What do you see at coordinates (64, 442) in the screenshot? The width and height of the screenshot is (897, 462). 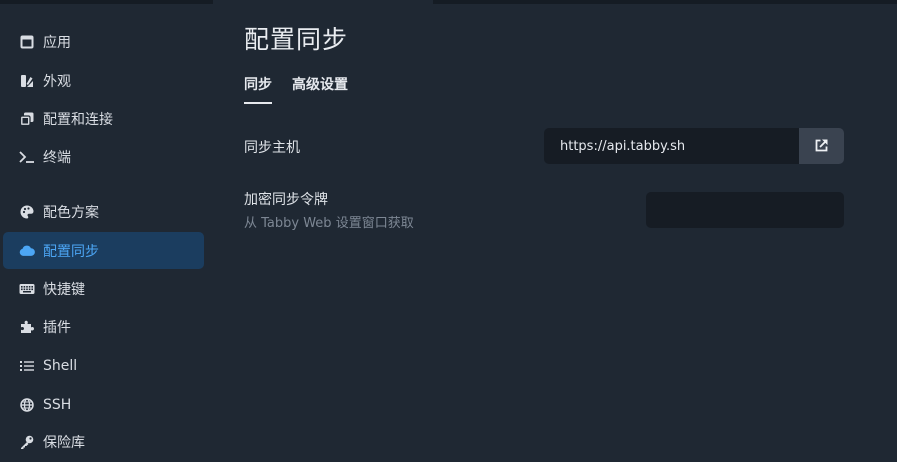 I see `sidebar-item-label: 保险库` at bounding box center [64, 442].